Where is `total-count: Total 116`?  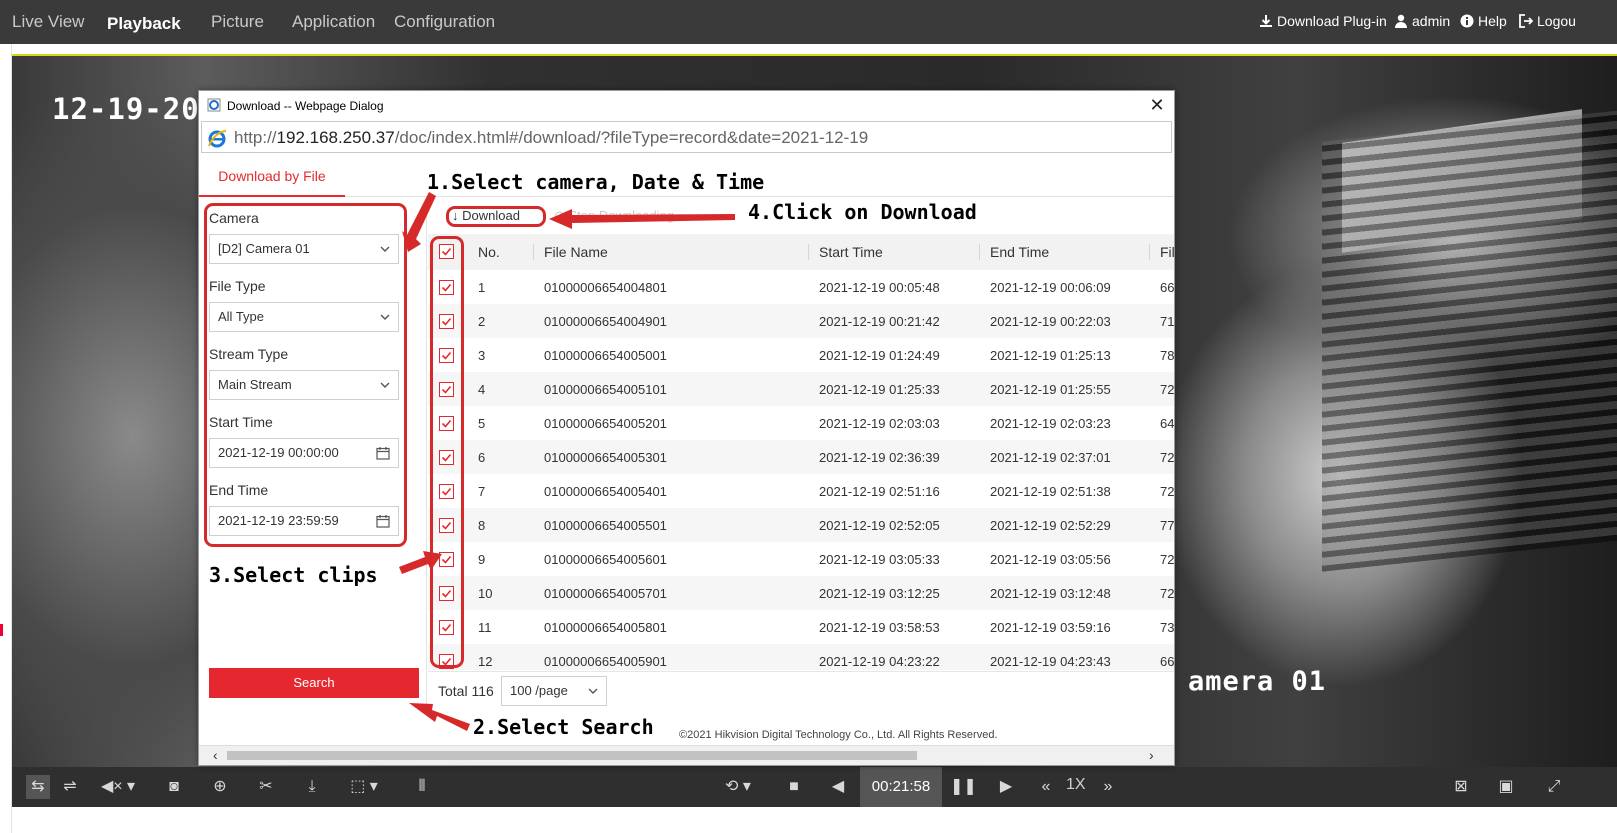
total-count: Total 116 is located at coordinates (466, 691).